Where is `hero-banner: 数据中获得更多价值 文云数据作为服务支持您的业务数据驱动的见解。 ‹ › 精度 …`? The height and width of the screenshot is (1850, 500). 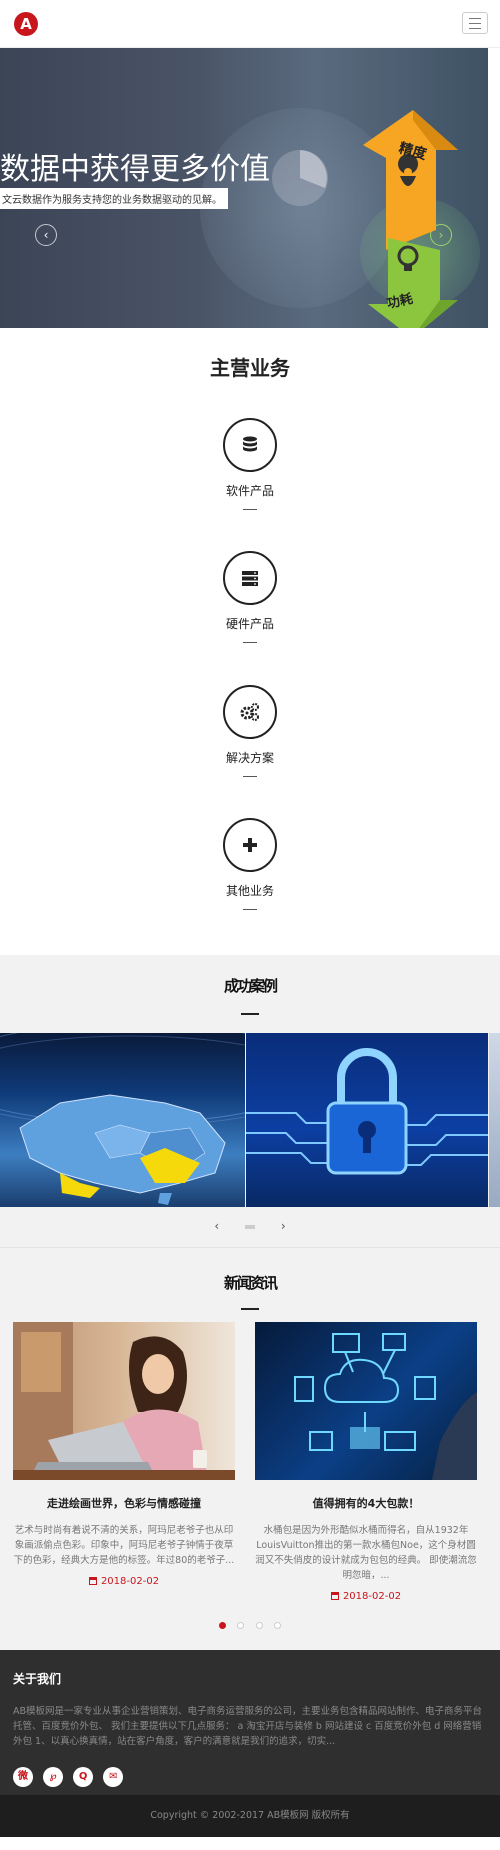
hero-banner: 数据中获得更多价值 文云数据作为服务支持您的业务数据驱动的见解。 ‹ › 精度 … is located at coordinates (244, 188).